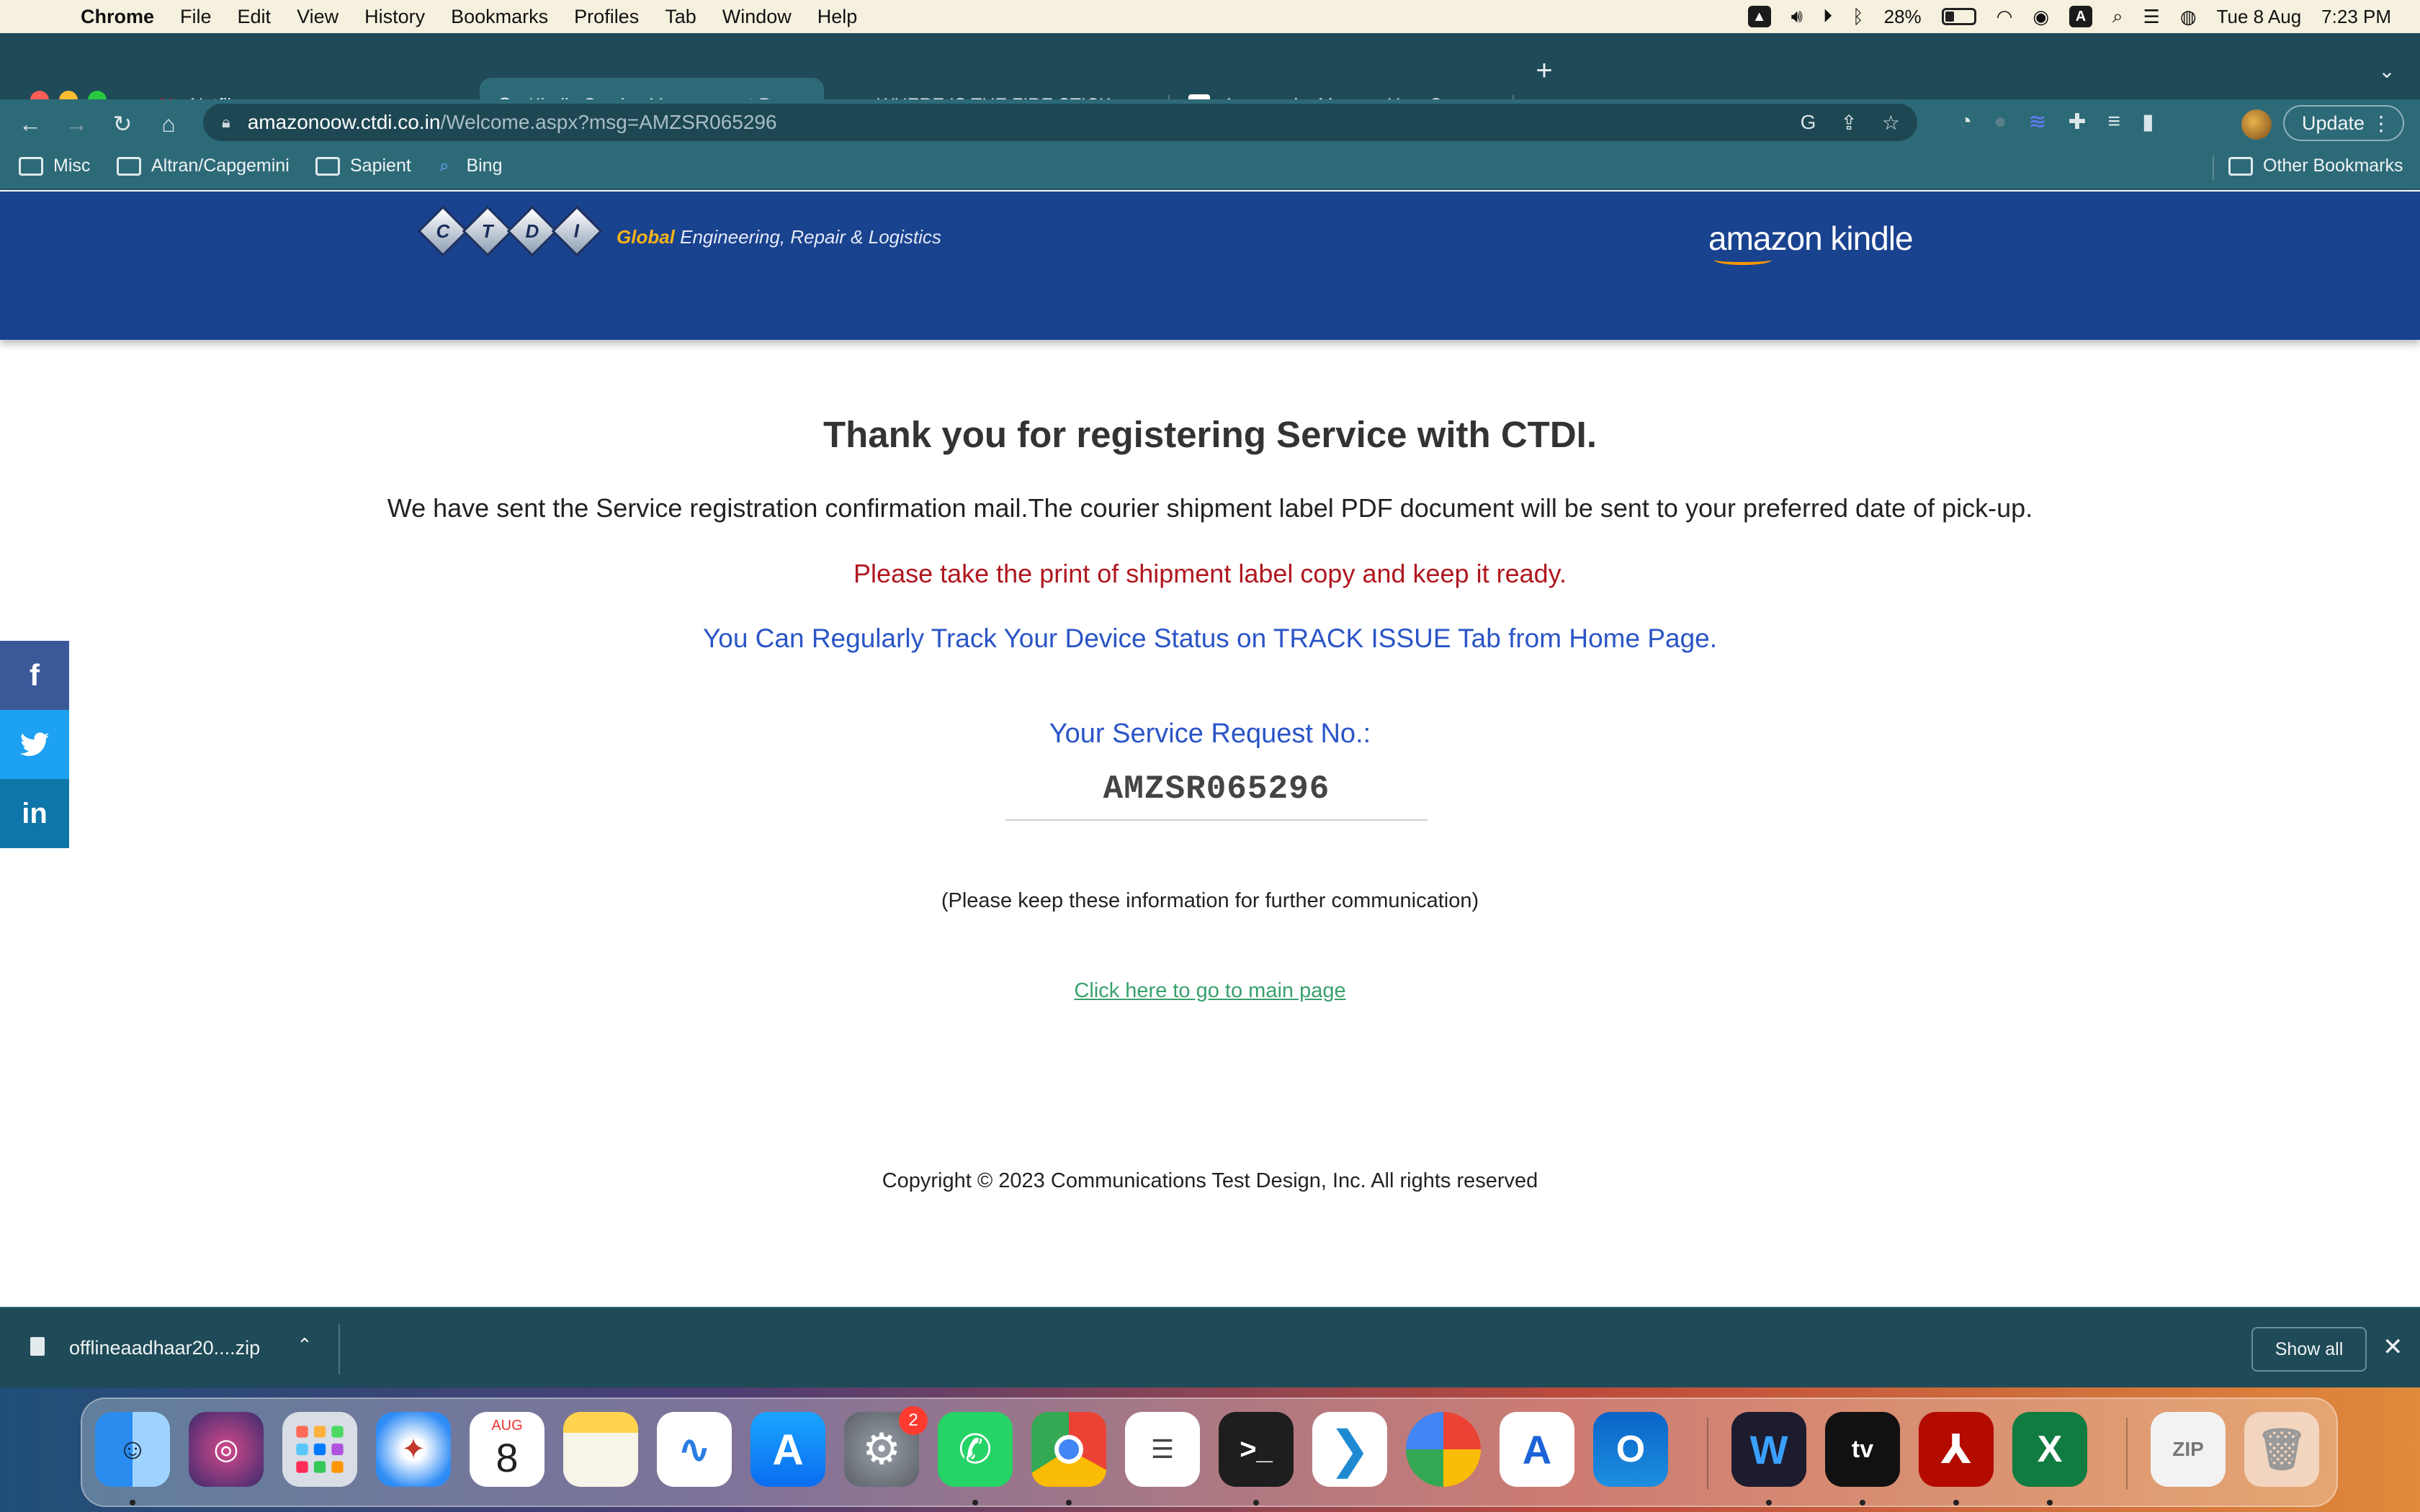  I want to click on menu-app-name: Chrome, so click(115, 16).